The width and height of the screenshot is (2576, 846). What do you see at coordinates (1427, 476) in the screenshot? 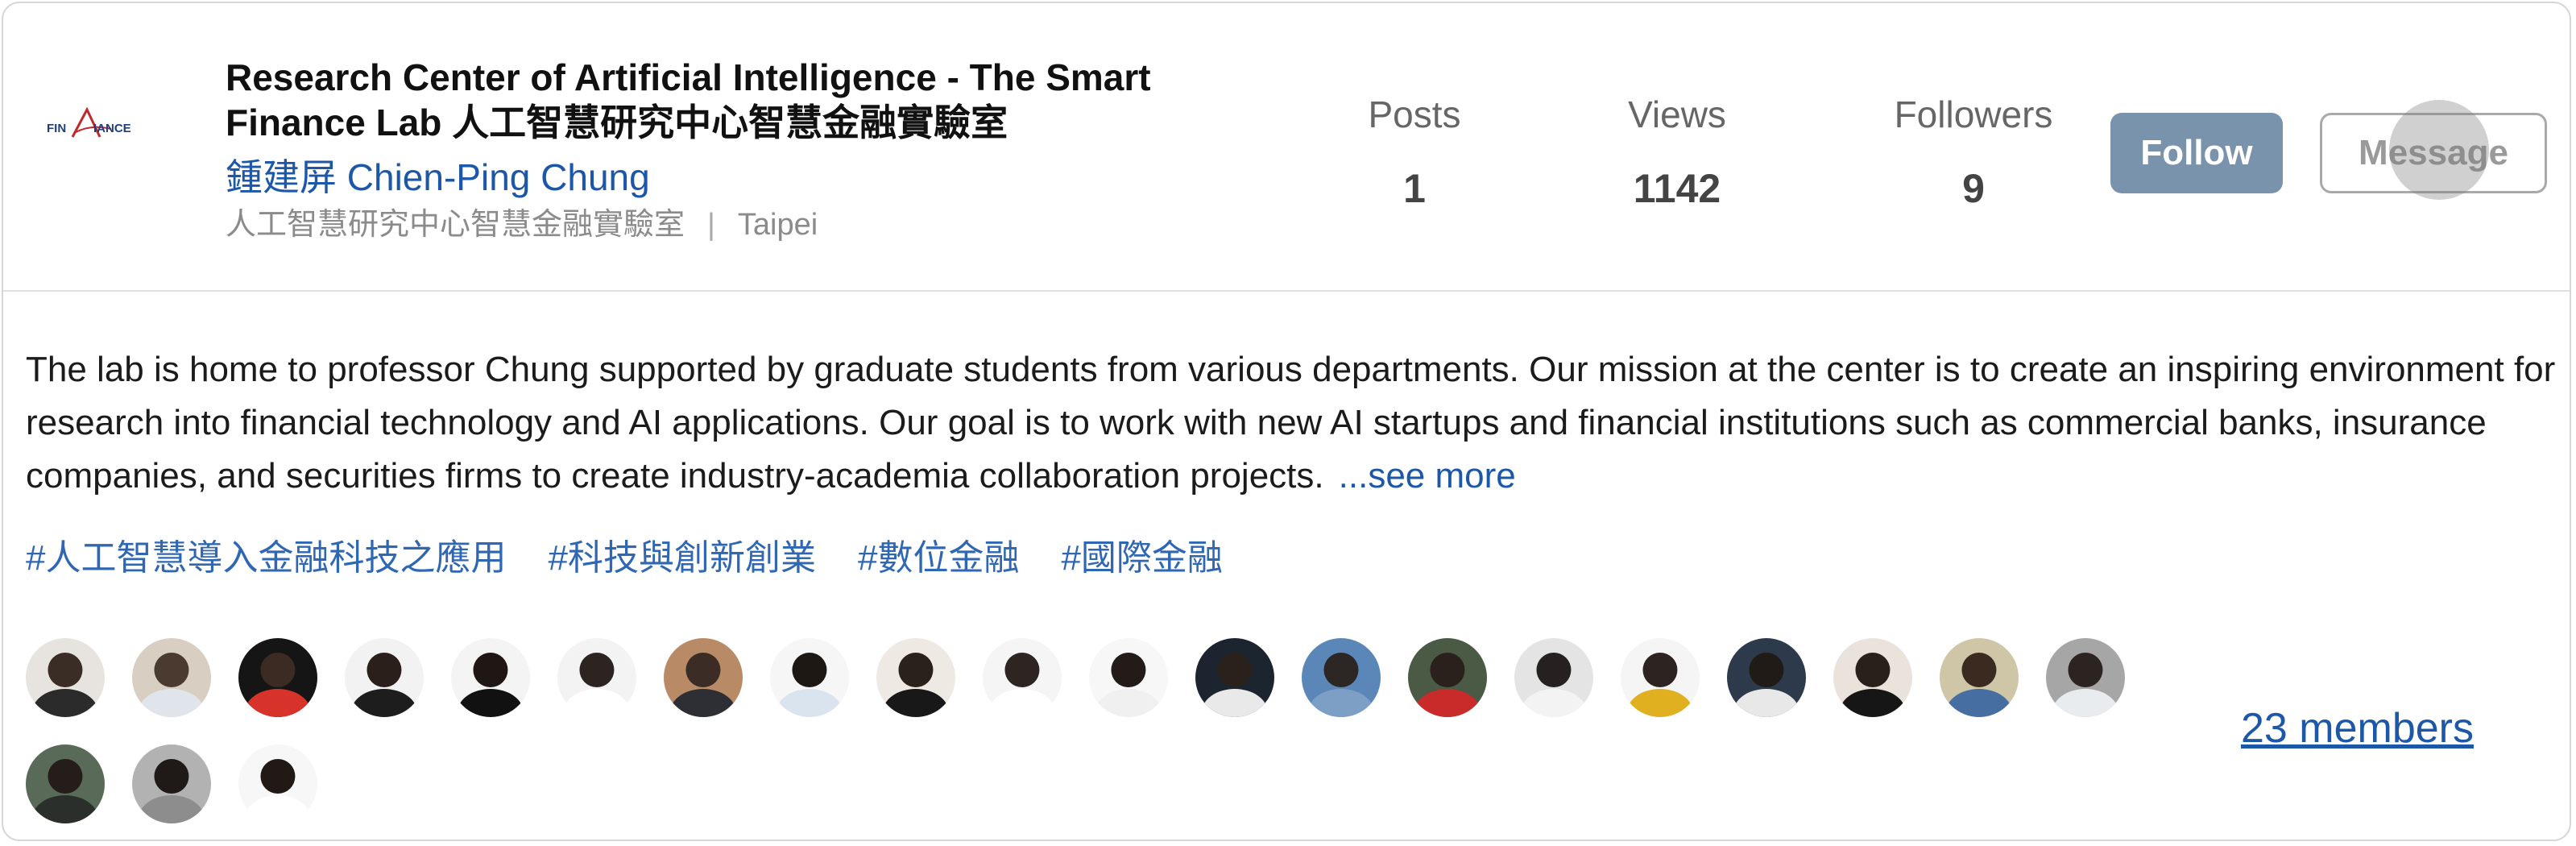
I see `see-more-link: ...see more` at bounding box center [1427, 476].